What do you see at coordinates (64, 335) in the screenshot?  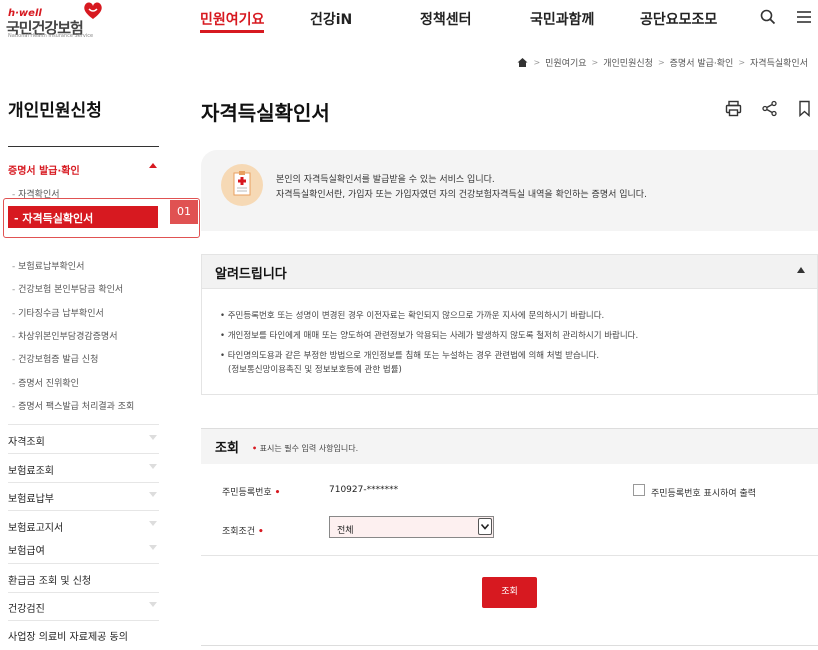 I see `sidebar-sub-item: 차상위본인부담경감증명서` at bounding box center [64, 335].